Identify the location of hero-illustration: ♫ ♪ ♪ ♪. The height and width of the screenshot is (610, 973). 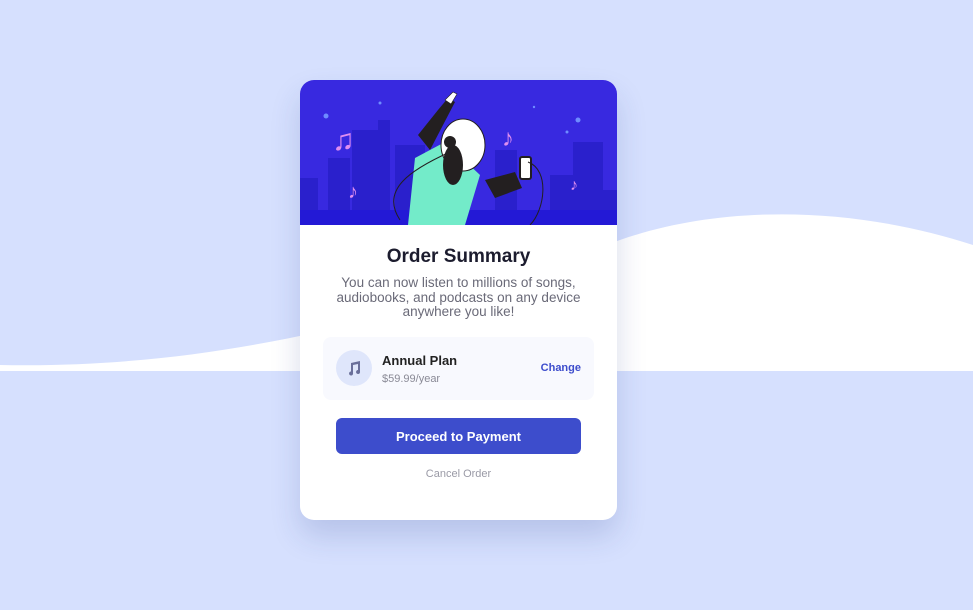
(458, 152).